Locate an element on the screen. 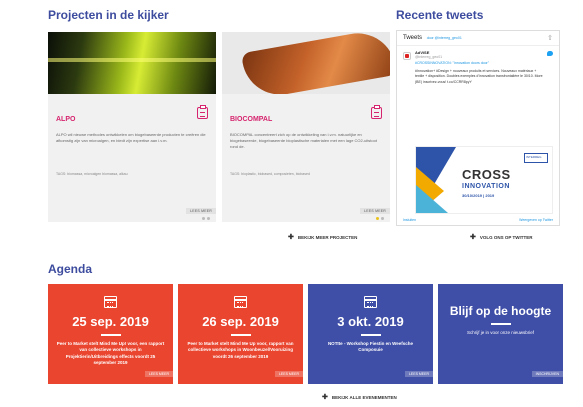  event-date: 3 okt. 2019 is located at coordinates (370, 321).